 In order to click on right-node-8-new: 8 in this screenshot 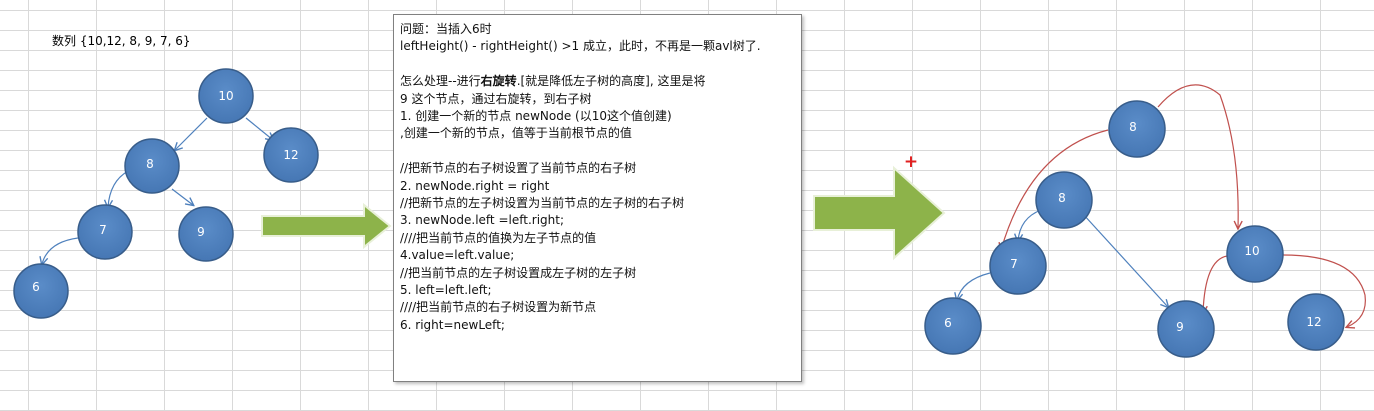, I will do `click(1064, 200)`.